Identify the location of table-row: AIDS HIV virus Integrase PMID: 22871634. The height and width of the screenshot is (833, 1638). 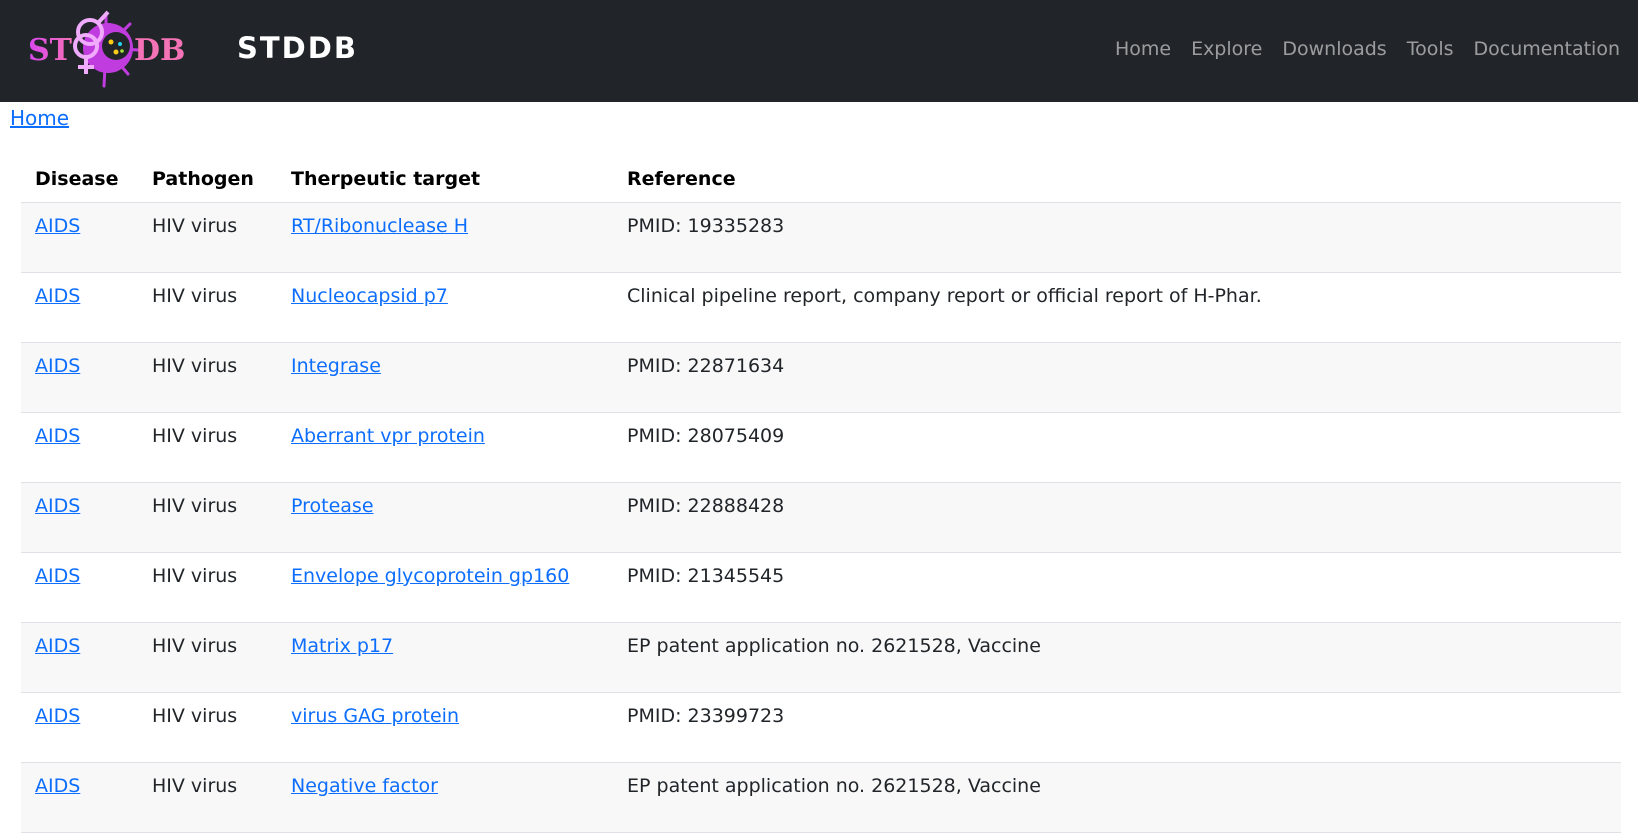
(821, 377).